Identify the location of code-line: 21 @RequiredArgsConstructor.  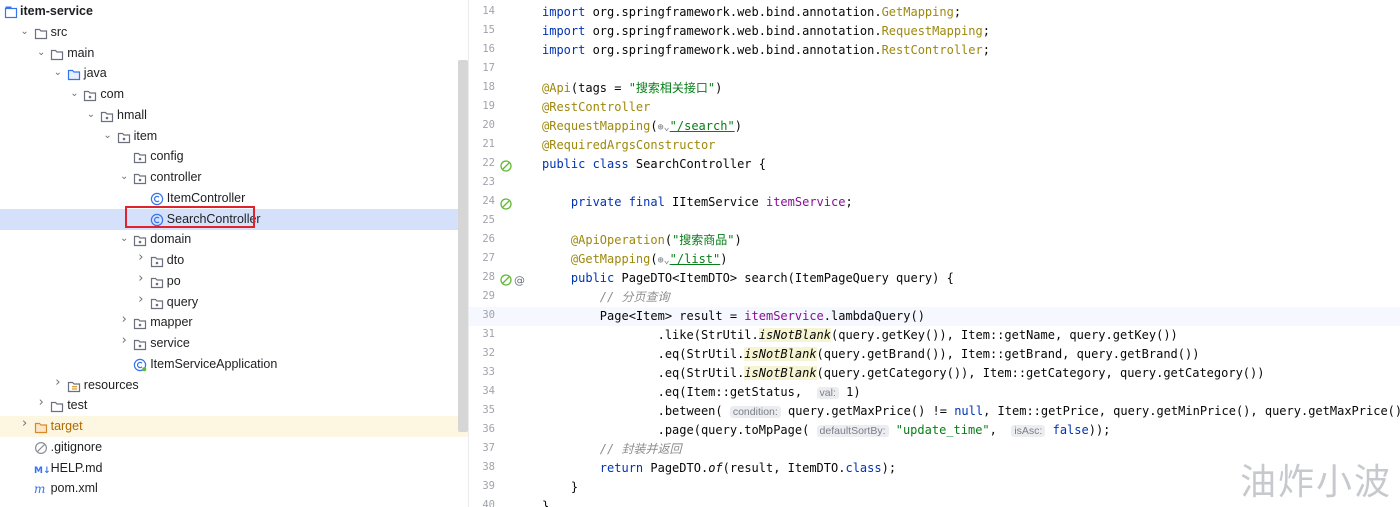
(934, 145).